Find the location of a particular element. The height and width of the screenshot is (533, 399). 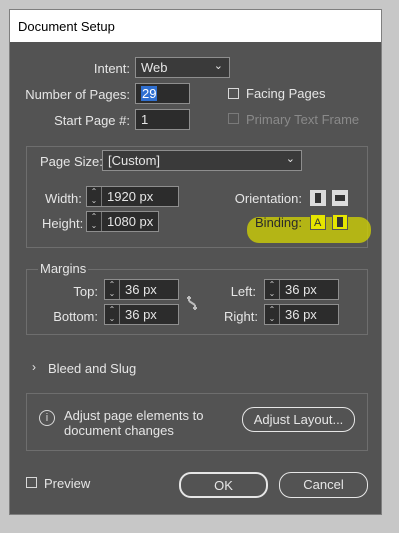

landscape-orientation-icon is located at coordinates (340, 198).